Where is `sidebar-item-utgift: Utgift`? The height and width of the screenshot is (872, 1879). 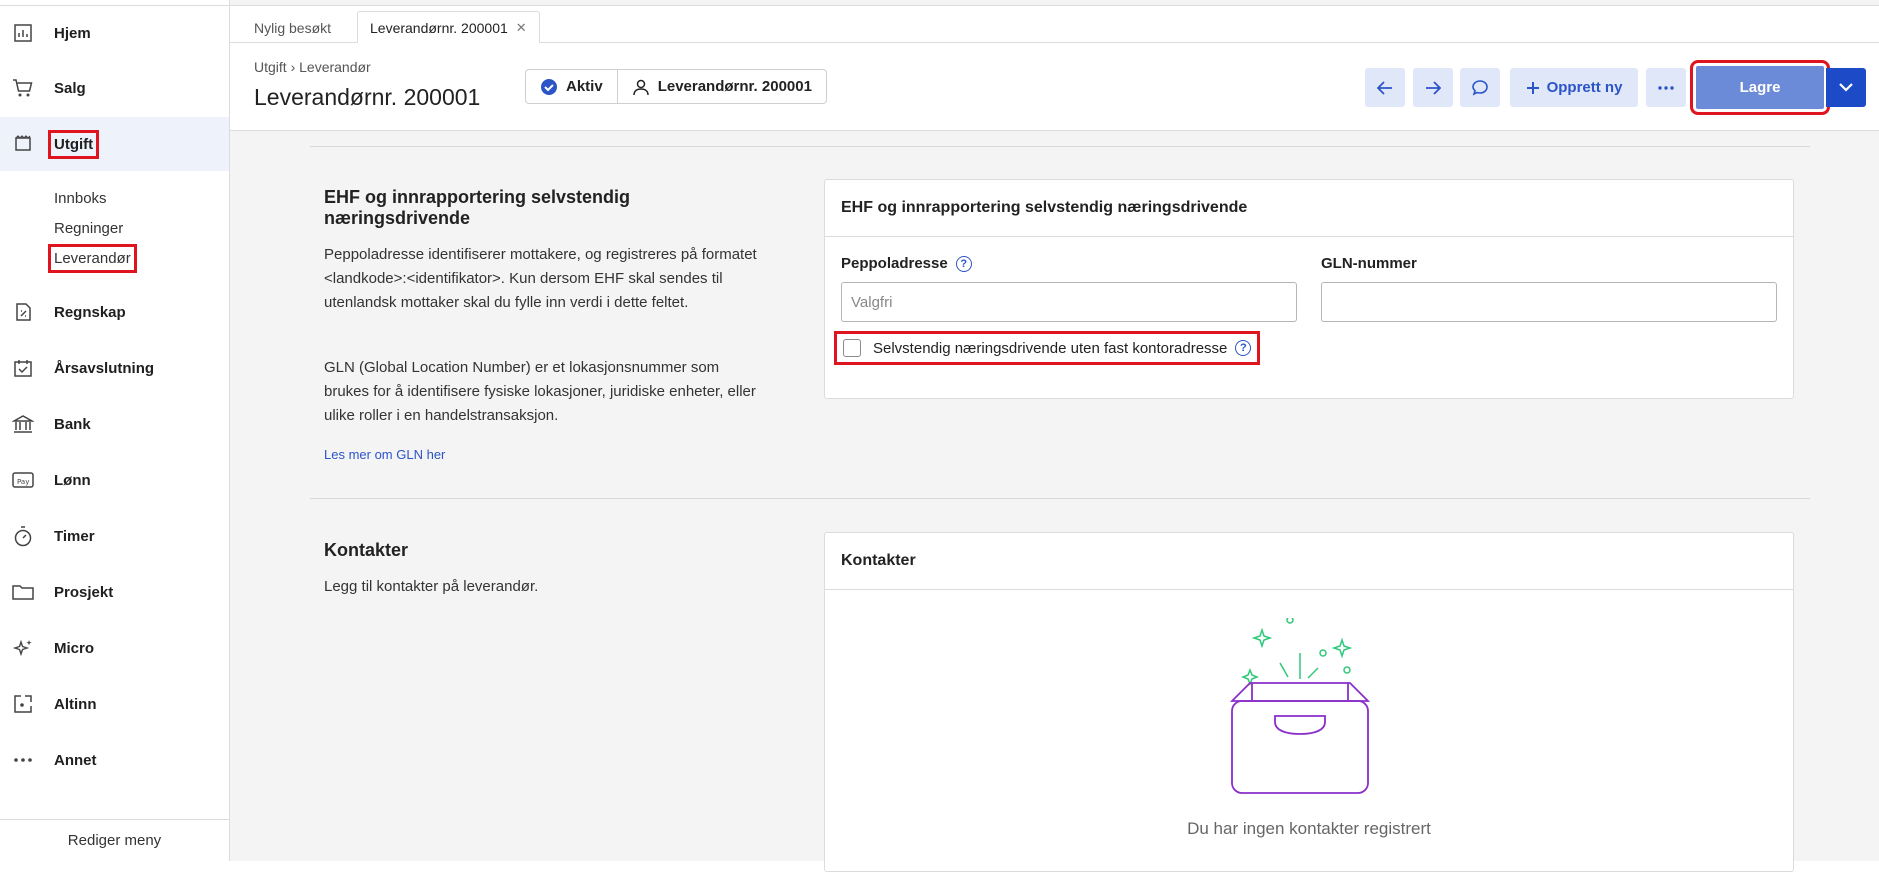 sidebar-item-utgift: Utgift is located at coordinates (114, 144).